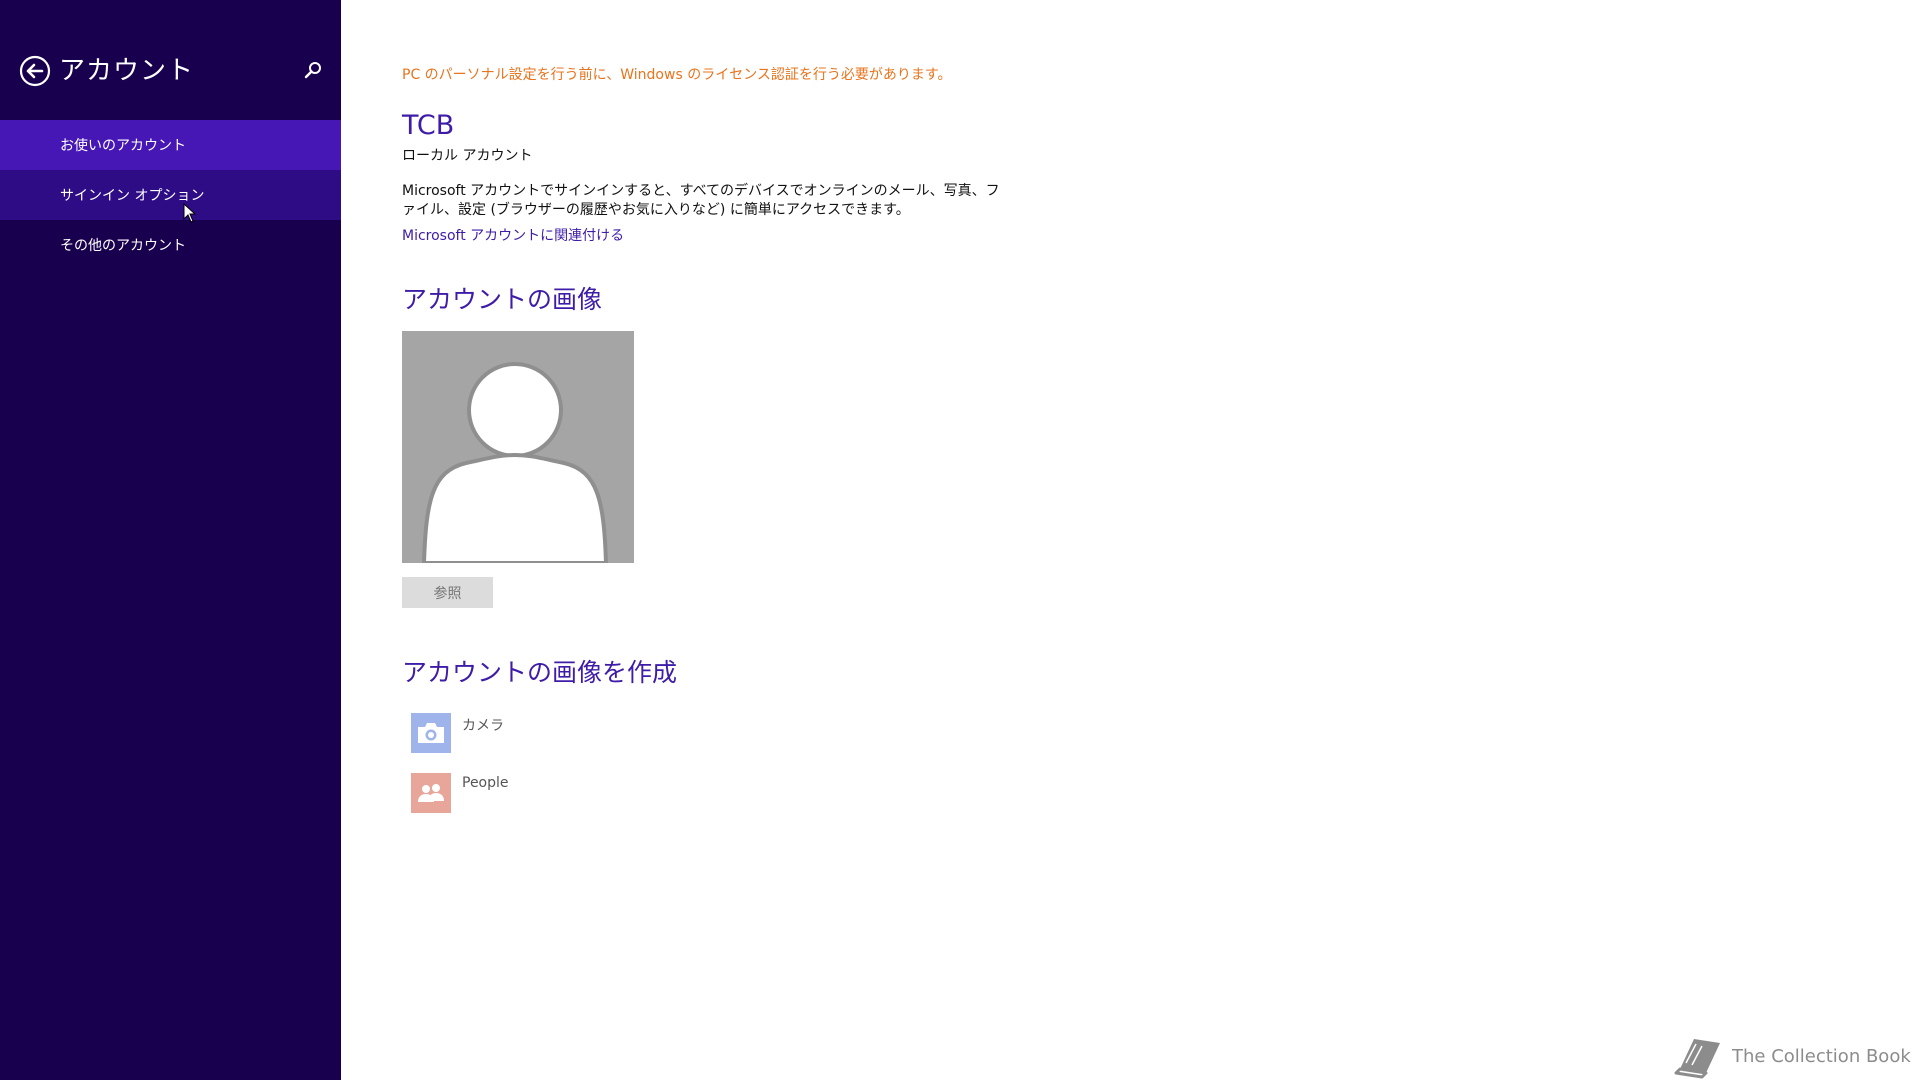 Image resolution: width=1920 pixels, height=1080 pixels. I want to click on watermark-text: The Collection Book, so click(1821, 1056).